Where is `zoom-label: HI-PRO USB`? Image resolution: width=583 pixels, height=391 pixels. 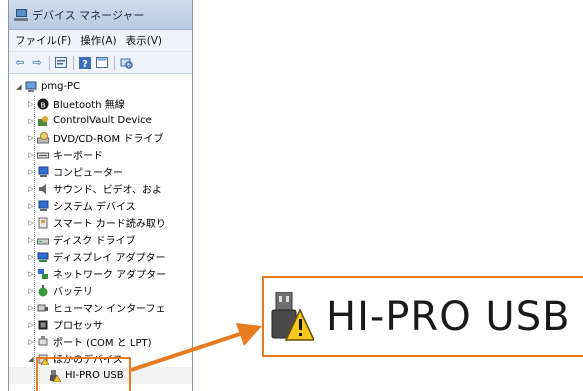
zoom-label: HI-PRO USB is located at coordinates (448, 316).